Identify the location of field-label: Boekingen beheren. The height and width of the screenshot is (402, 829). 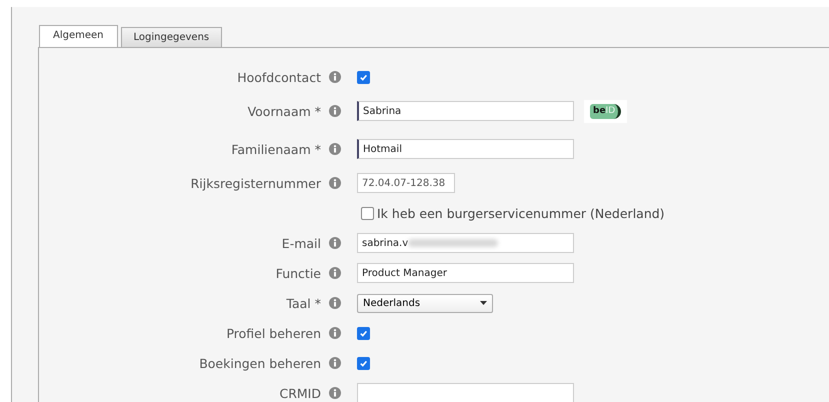
(260, 363).